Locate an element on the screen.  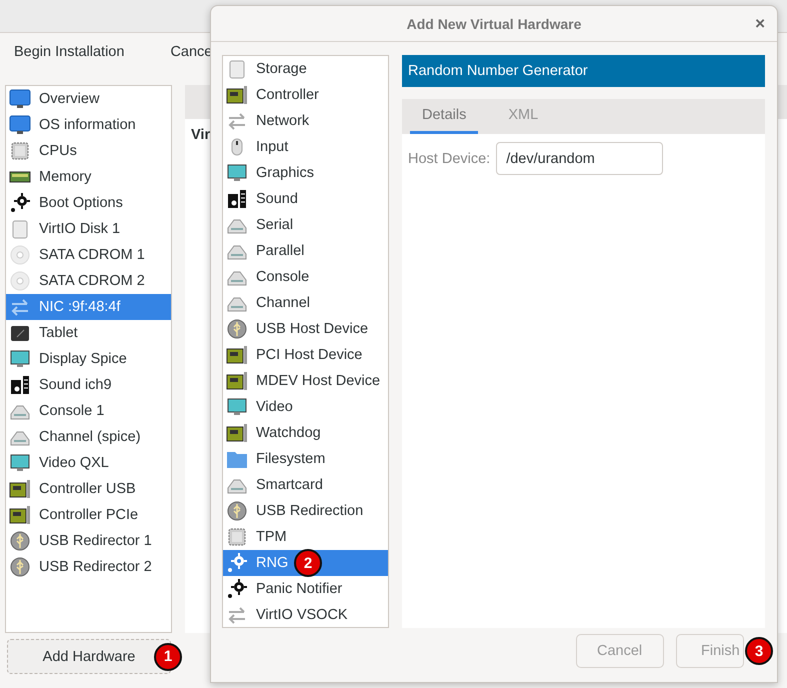
hardware-list-item: NIC :9f:48:4f is located at coordinates (88, 307).